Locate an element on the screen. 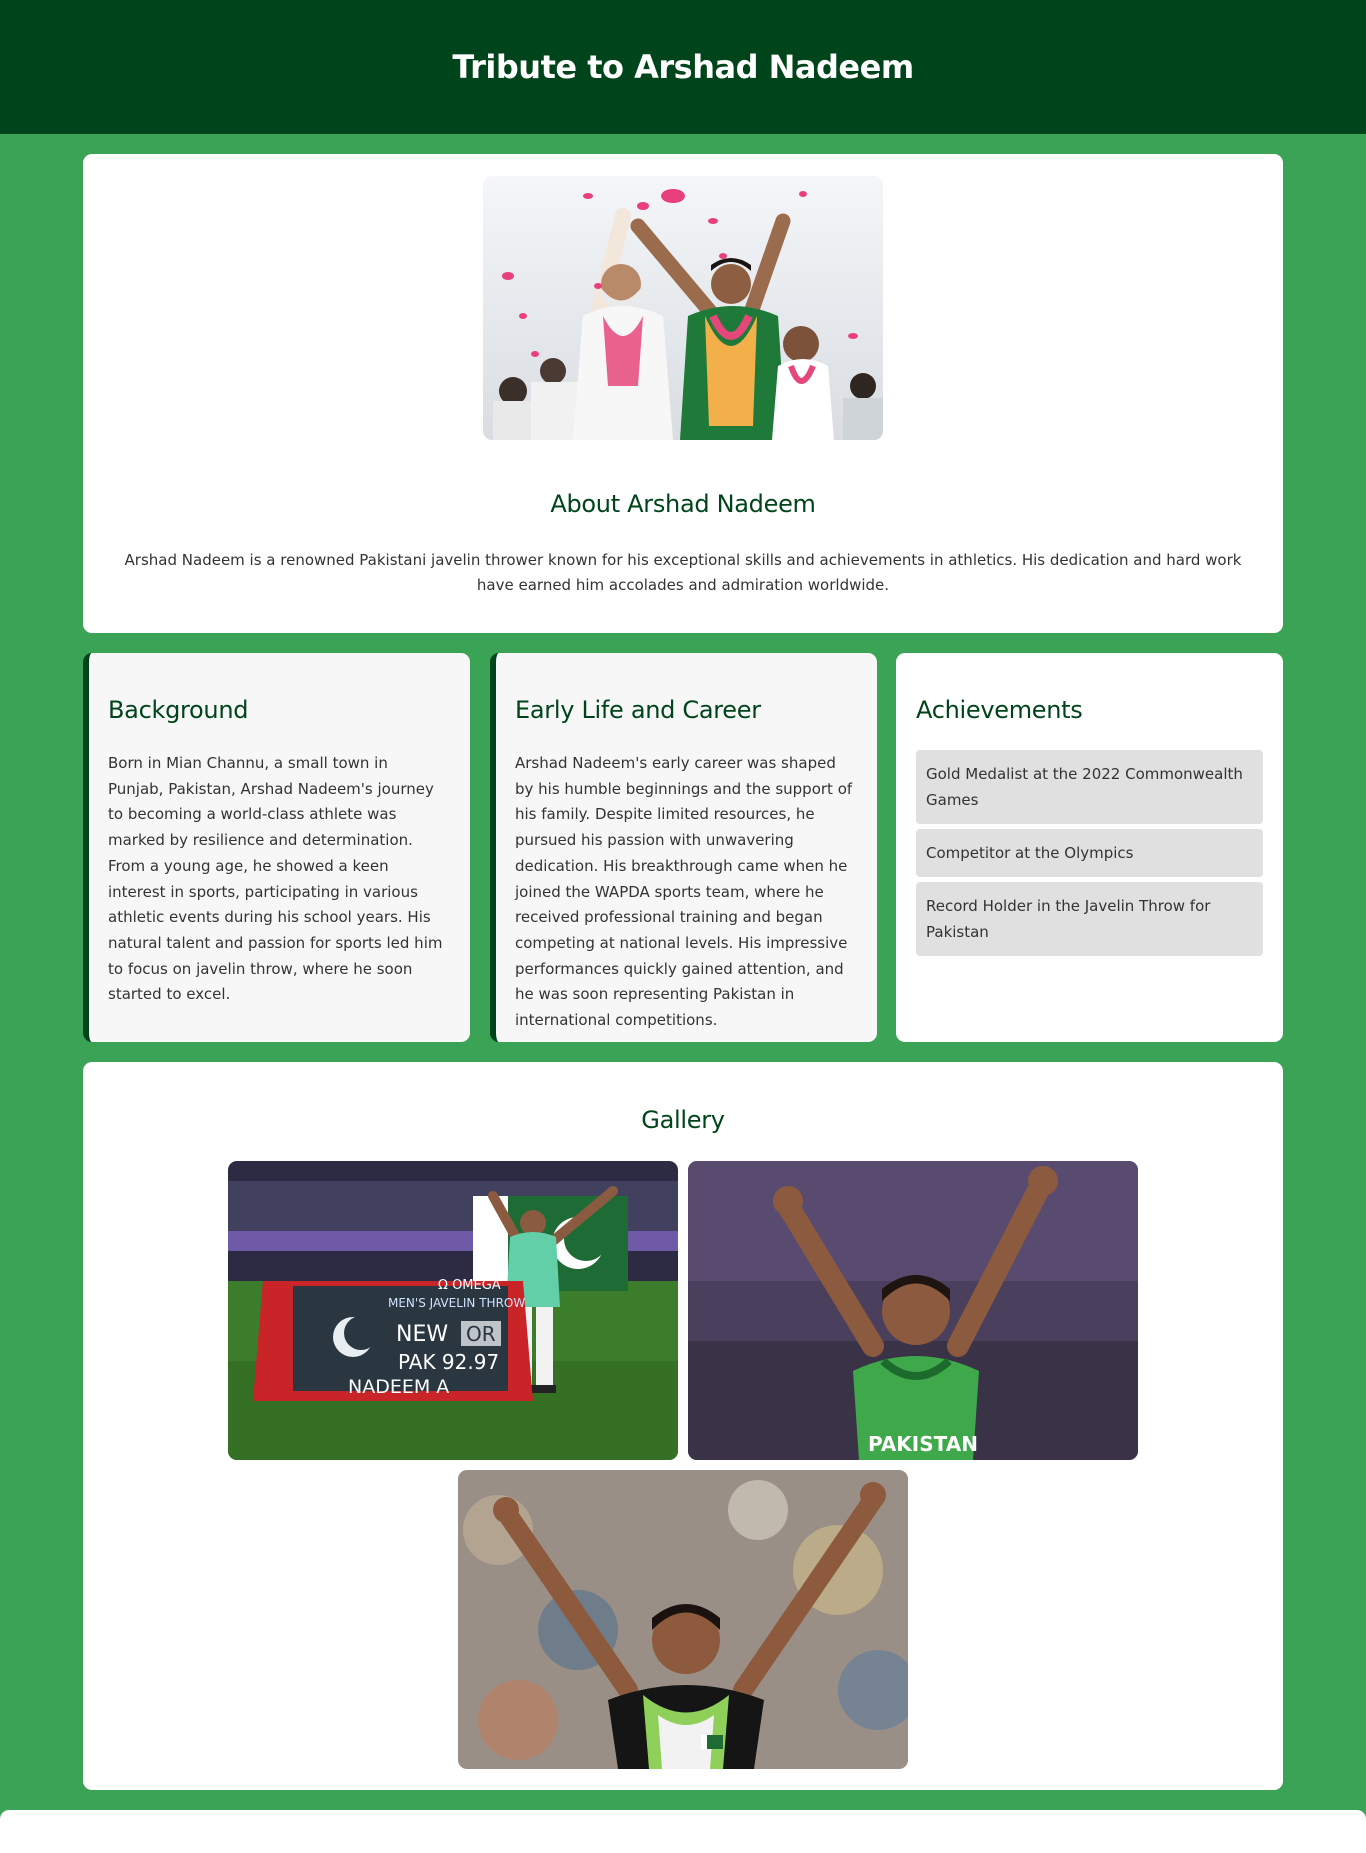  board-new: NEW is located at coordinates (422, 1334).